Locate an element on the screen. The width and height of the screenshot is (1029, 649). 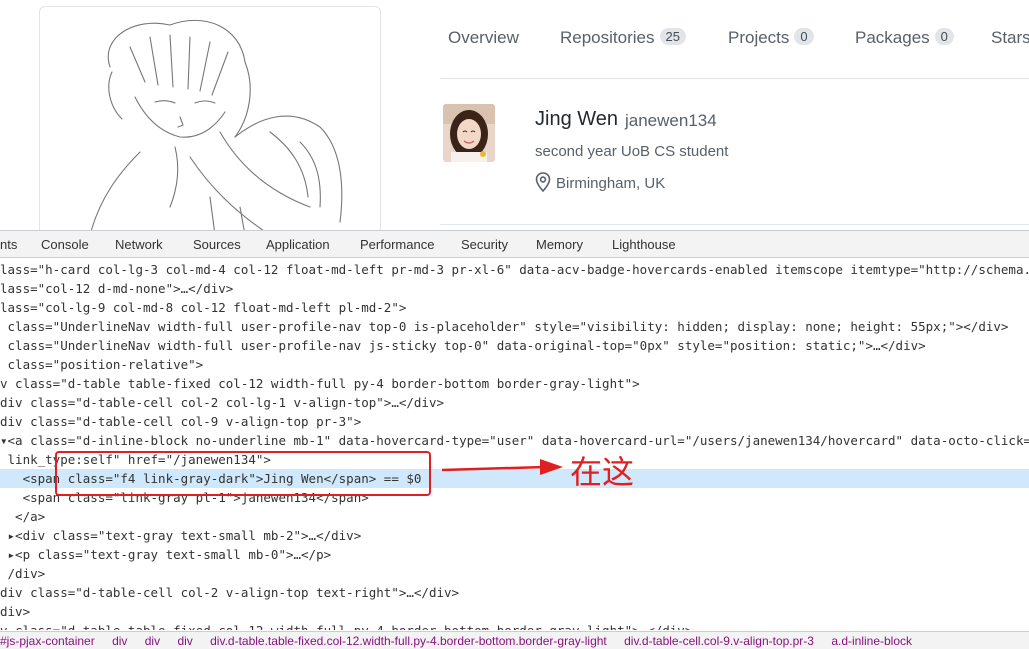
user-location: Birmingham, UK is located at coordinates (600, 184).